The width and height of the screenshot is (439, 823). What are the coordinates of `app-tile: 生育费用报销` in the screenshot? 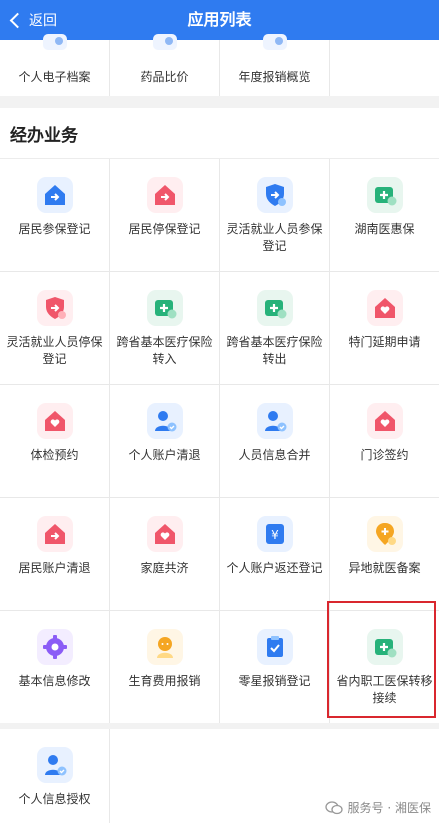 It's located at (164, 667).